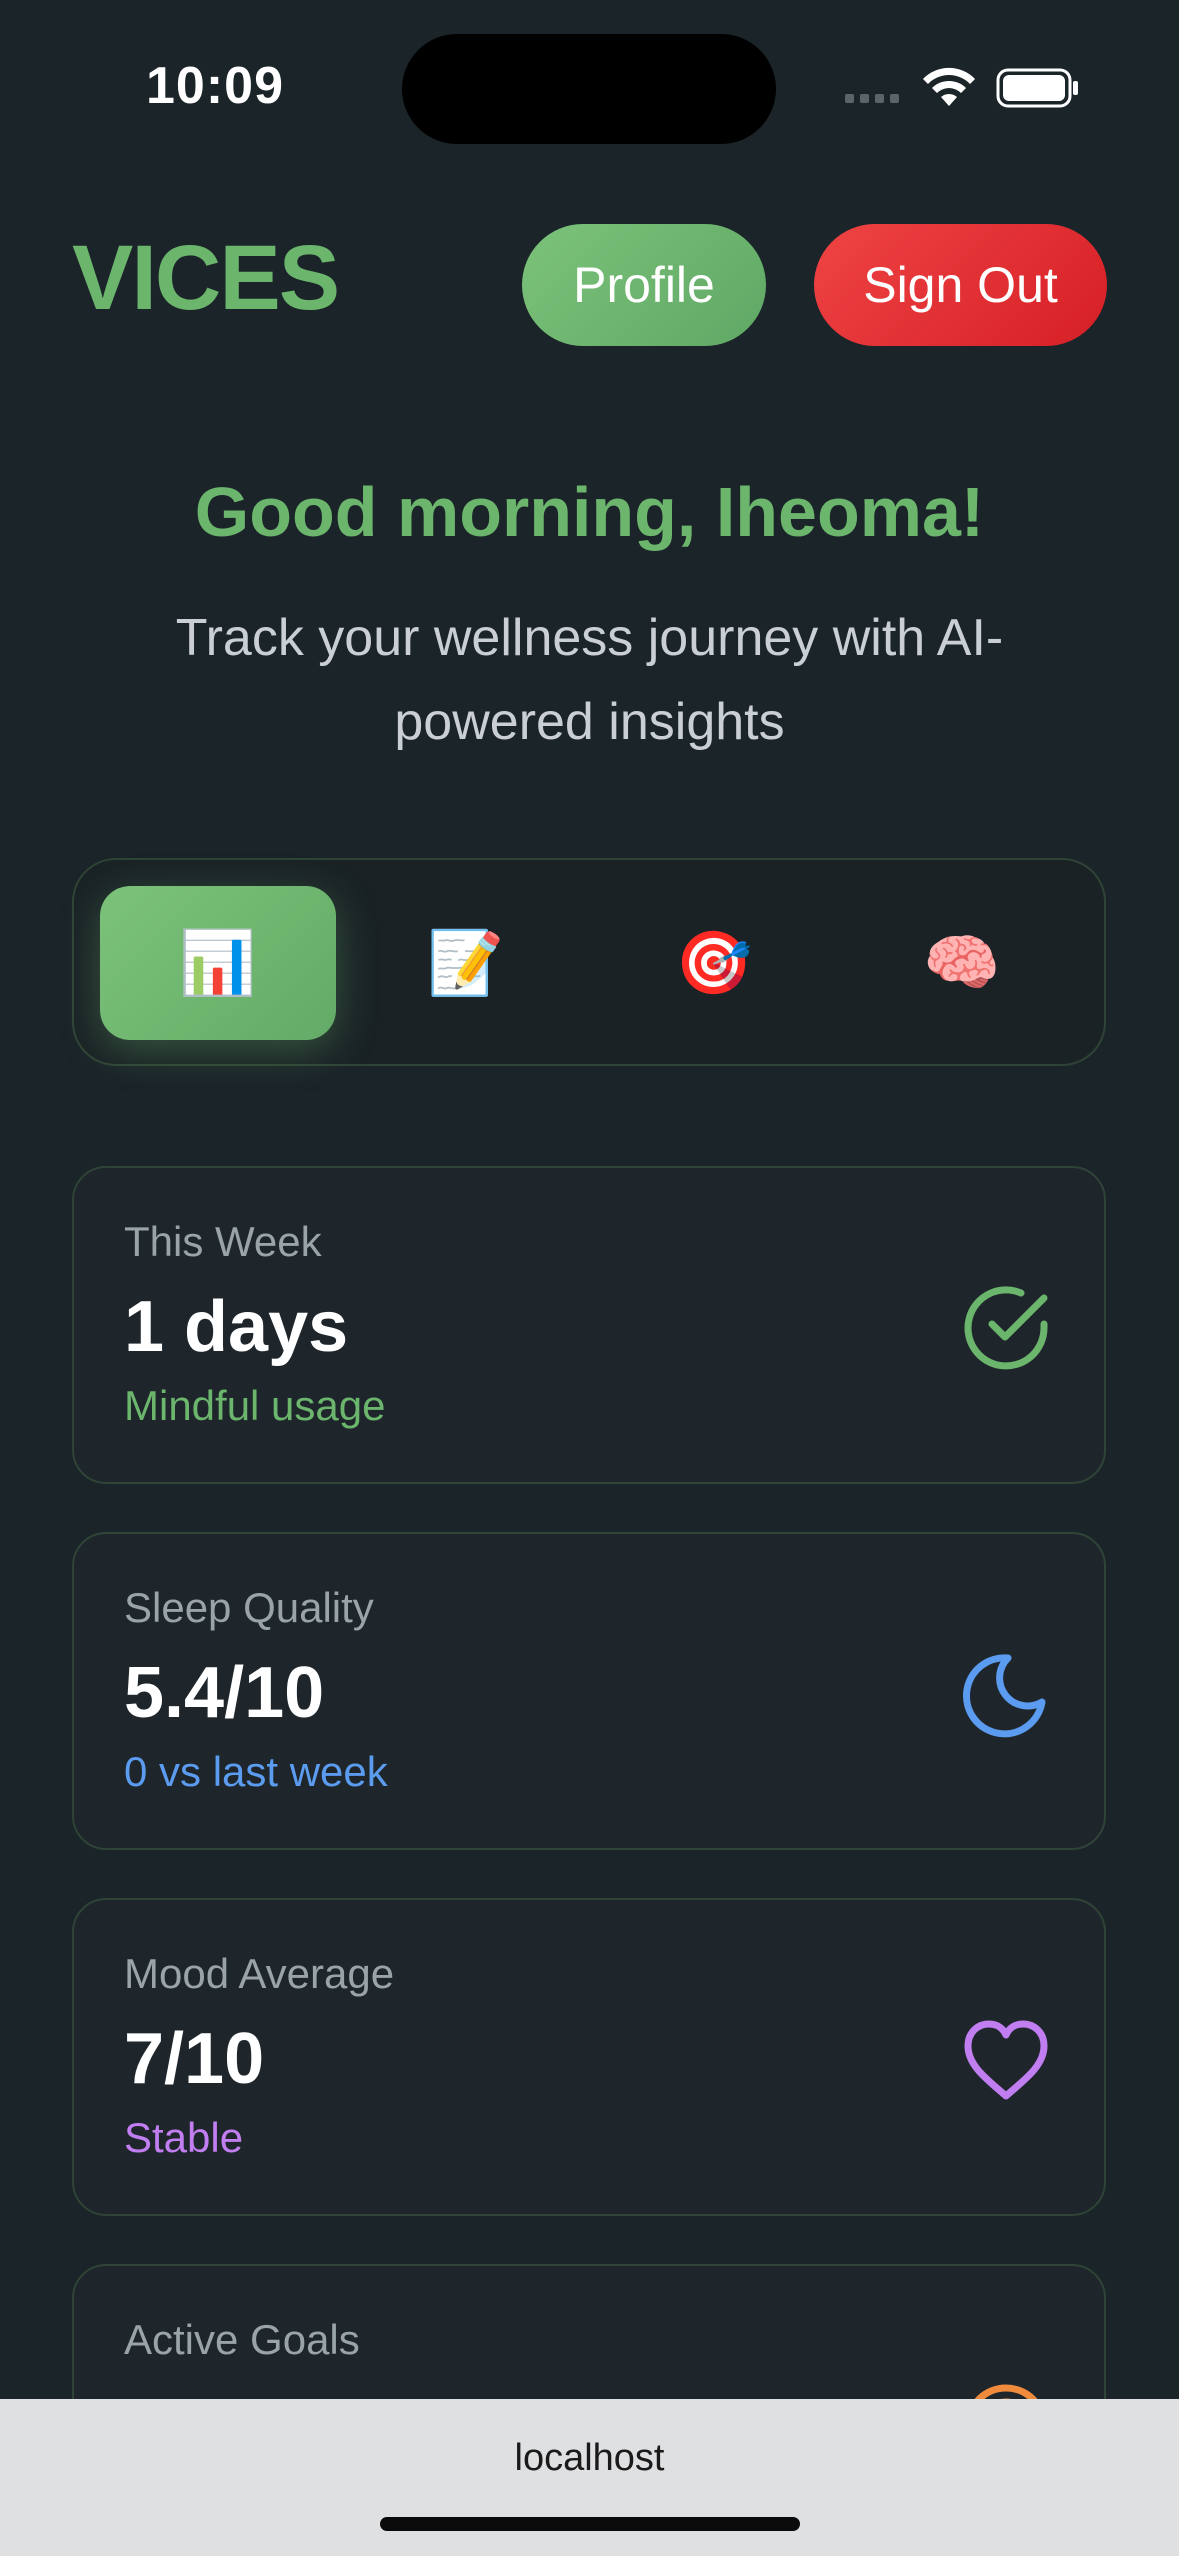 This screenshot has width=1179, height=2556. I want to click on tab-dashboard: 📊, so click(218, 963).